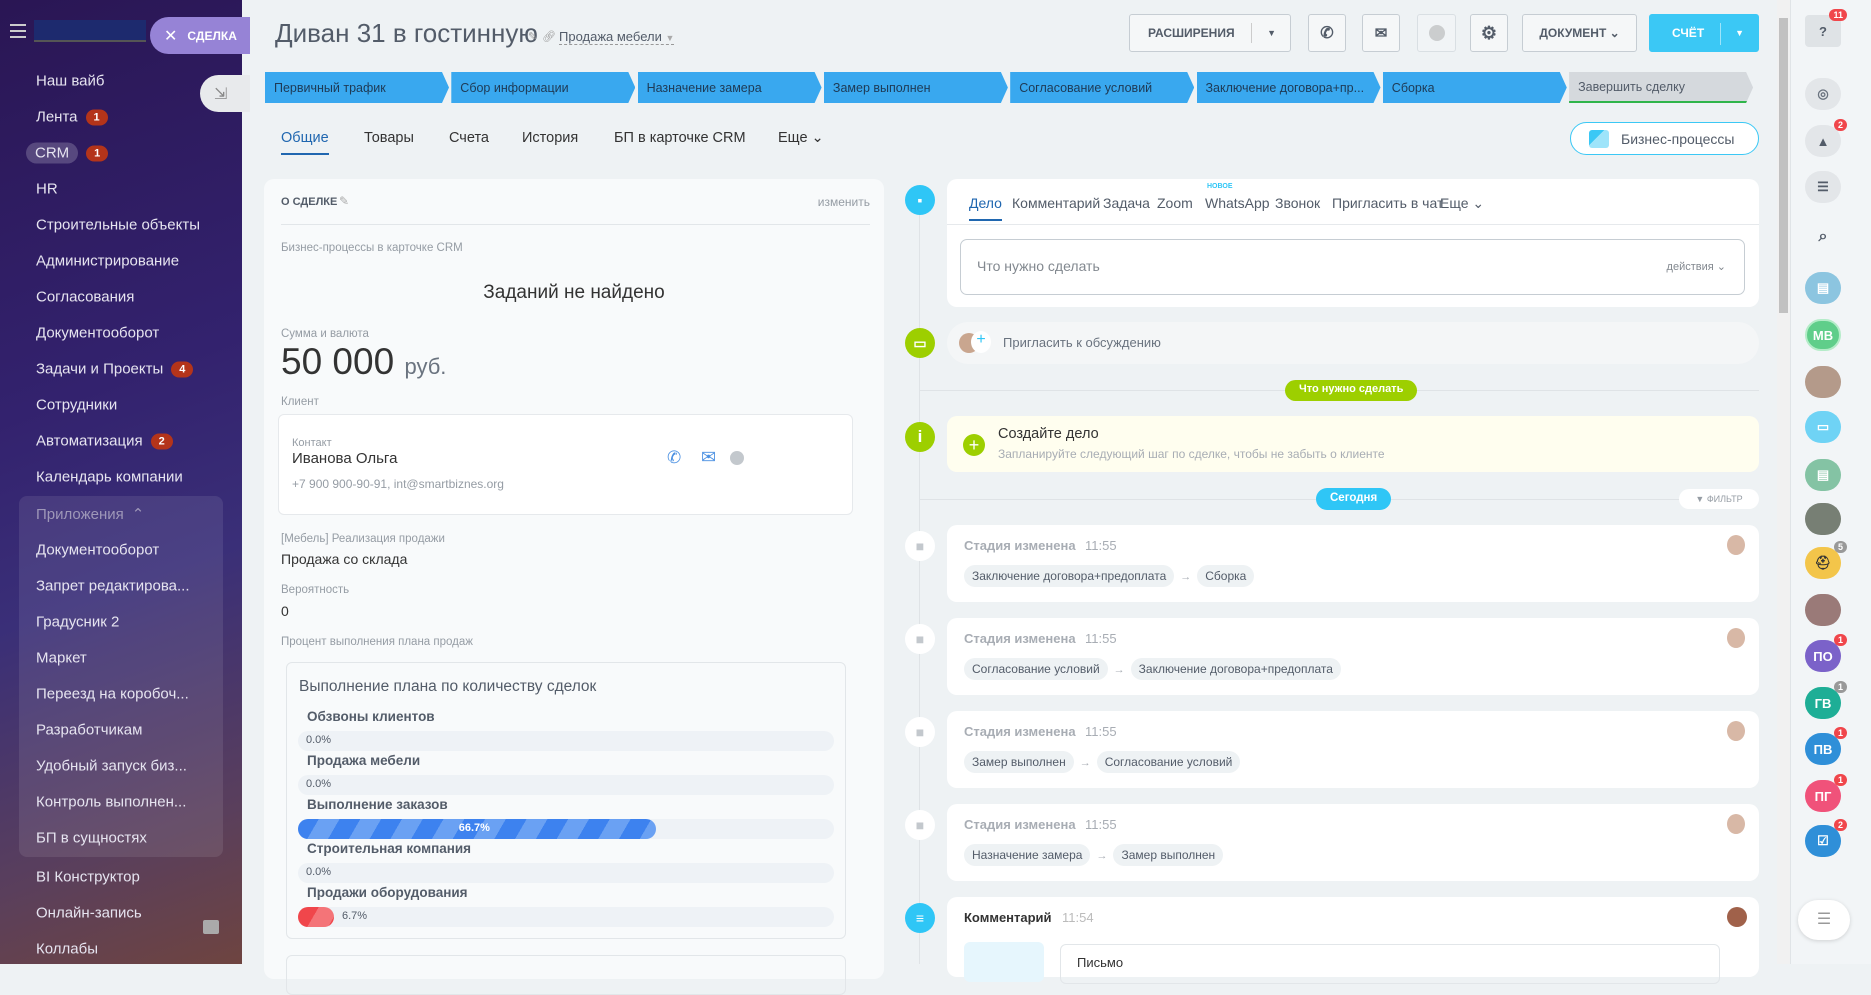 Image resolution: width=1871 pixels, height=995 pixels. What do you see at coordinates (1462, 203) in the screenshot?
I see `composer-tab: Еще ⌄` at bounding box center [1462, 203].